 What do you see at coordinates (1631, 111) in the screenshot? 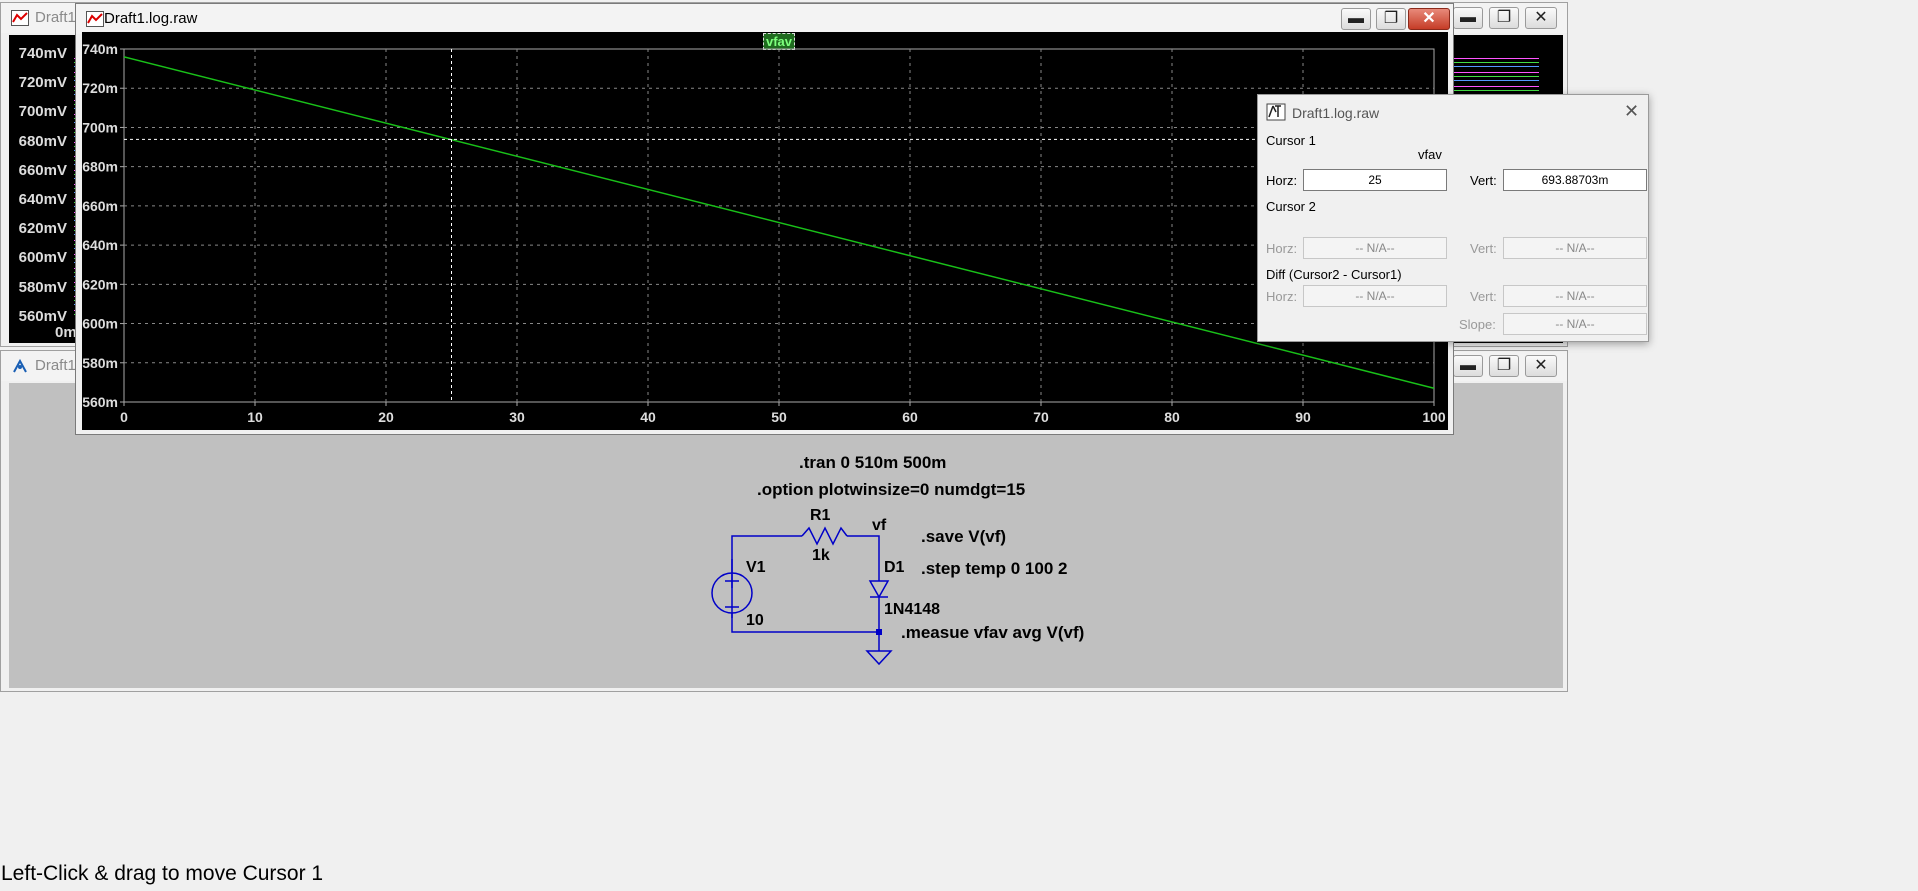
I see `cursor-dialog-close-icon: ✕` at bounding box center [1631, 111].